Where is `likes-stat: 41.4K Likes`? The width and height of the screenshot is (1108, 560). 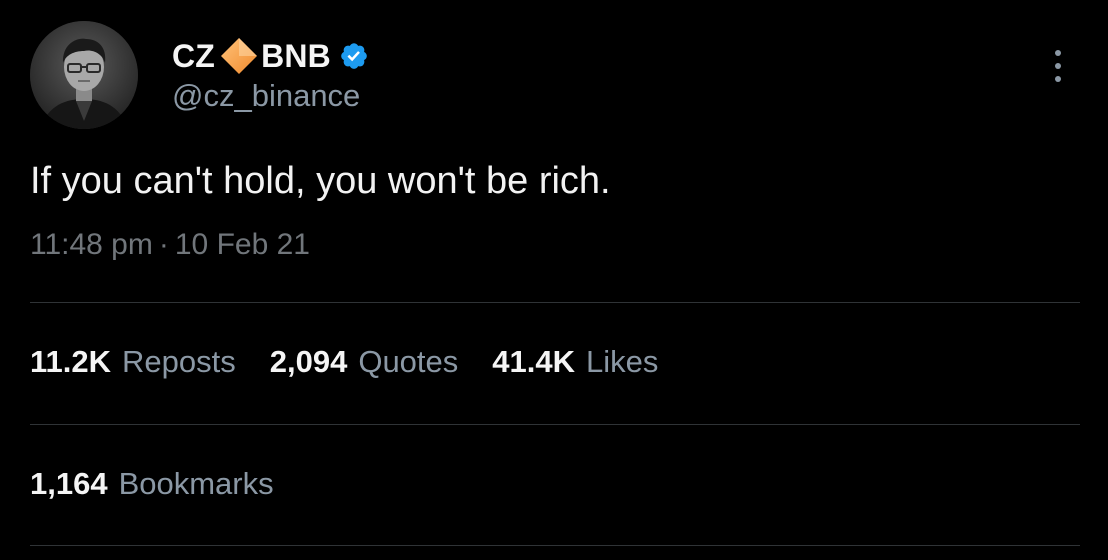
likes-stat: 41.4K Likes is located at coordinates (575, 362).